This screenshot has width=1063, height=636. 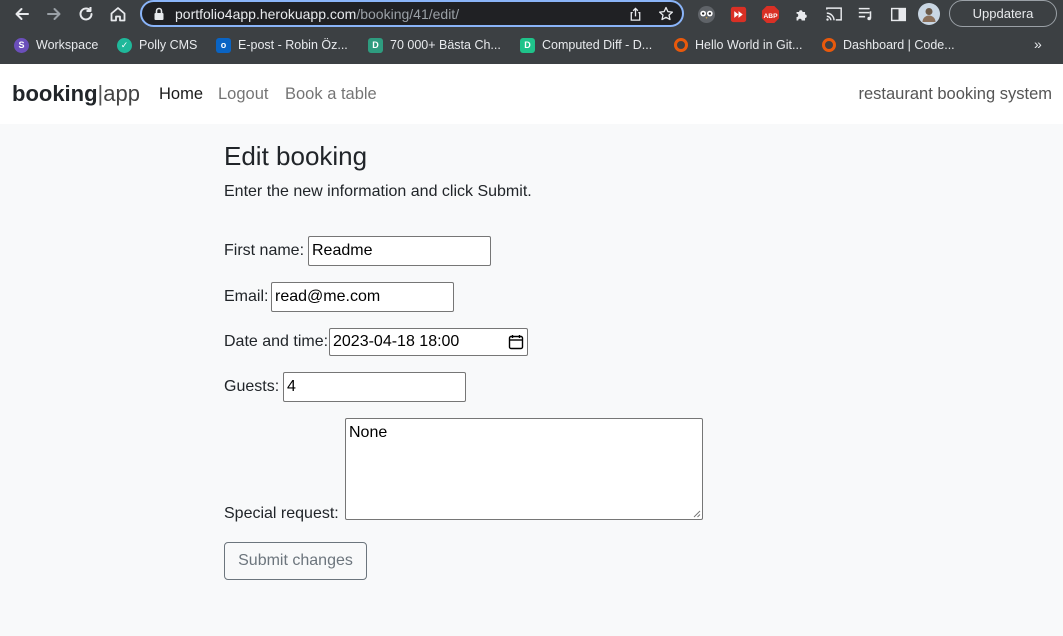 What do you see at coordinates (666, 14) in the screenshot?
I see `star-icon` at bounding box center [666, 14].